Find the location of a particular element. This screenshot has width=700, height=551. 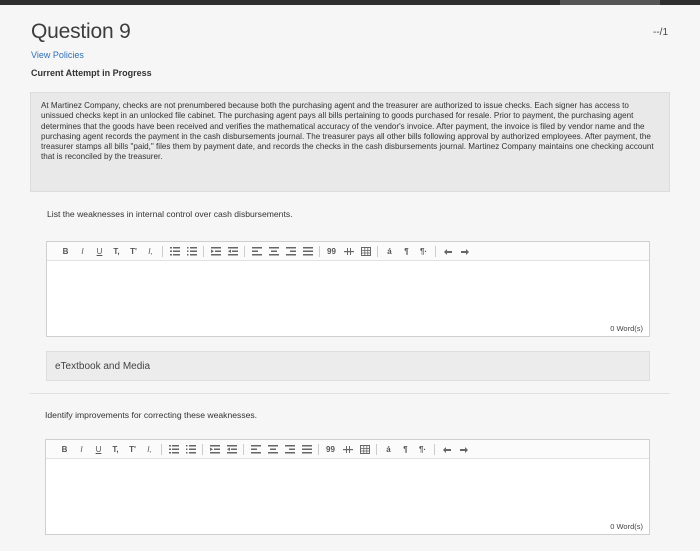

attempt-status: Current Attempt in Progress is located at coordinates (91, 73).